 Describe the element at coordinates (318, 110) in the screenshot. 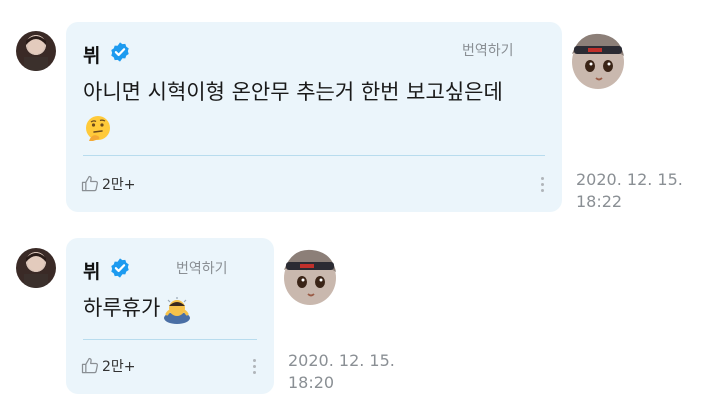

I see `message-text: 아니면 시혁이형 온안무 추는거 한번 보고싶은데` at that location.